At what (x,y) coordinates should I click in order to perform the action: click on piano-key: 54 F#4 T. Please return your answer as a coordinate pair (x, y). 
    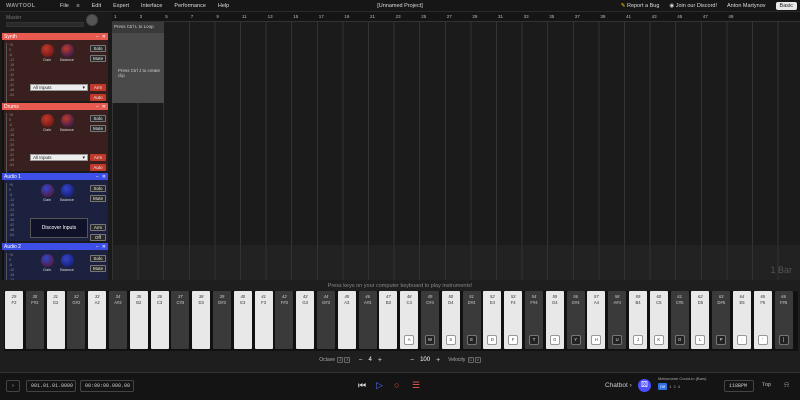
    Looking at the image, I should click on (534, 320).